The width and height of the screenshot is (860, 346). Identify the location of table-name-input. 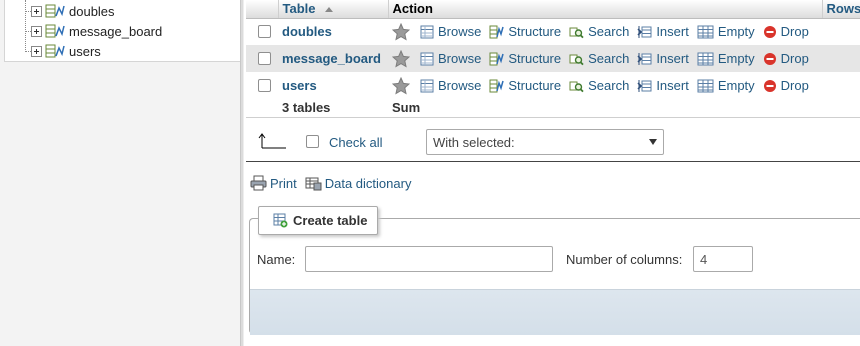
(429, 259).